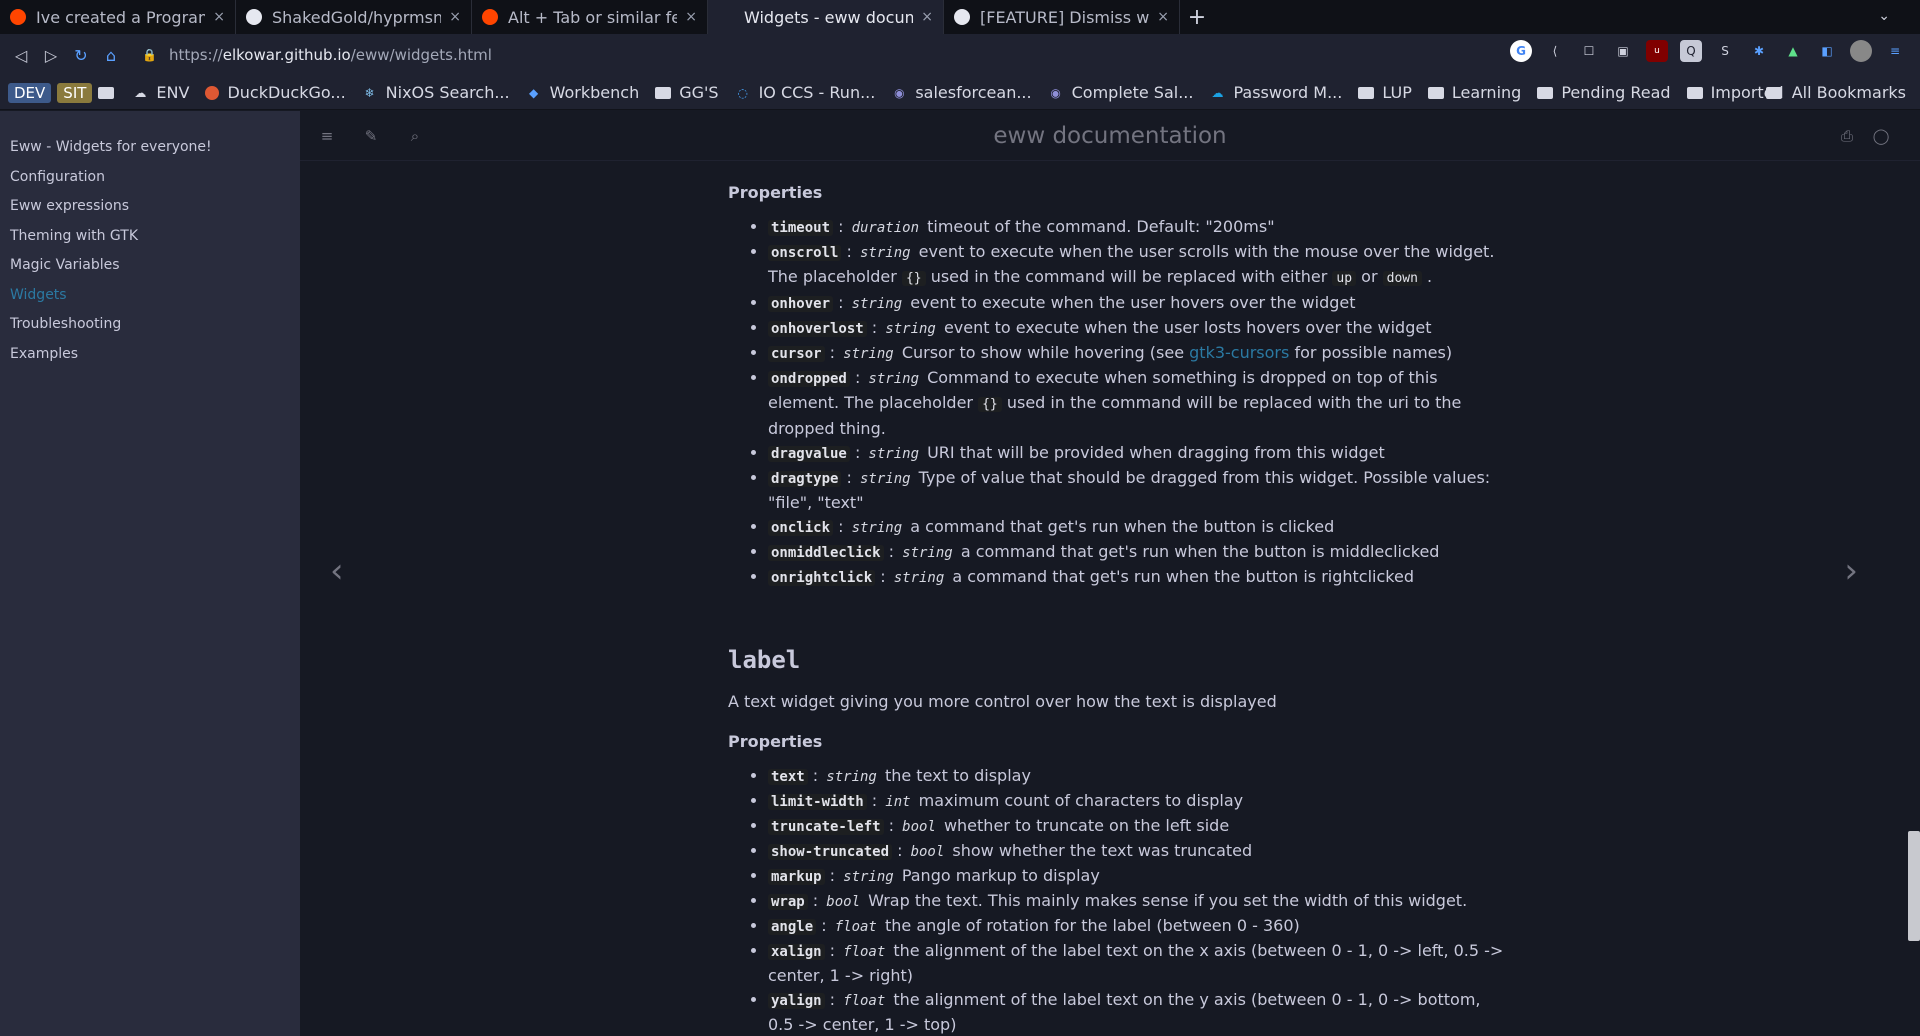  Describe the element at coordinates (1895, 51) in the screenshot. I see `menu-icon: ≡` at that location.